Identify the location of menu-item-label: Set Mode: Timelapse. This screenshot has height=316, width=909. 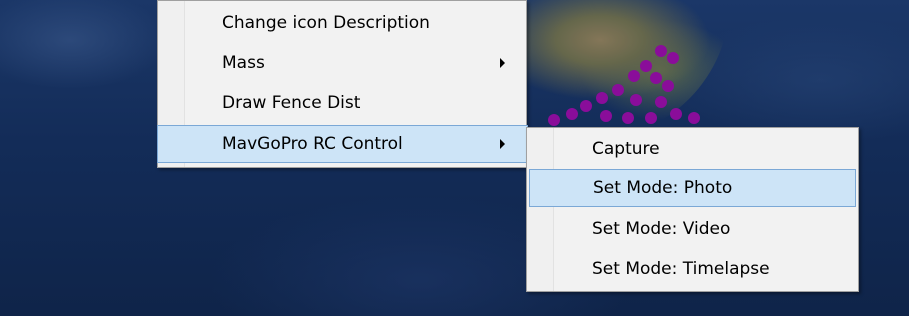
(681, 269).